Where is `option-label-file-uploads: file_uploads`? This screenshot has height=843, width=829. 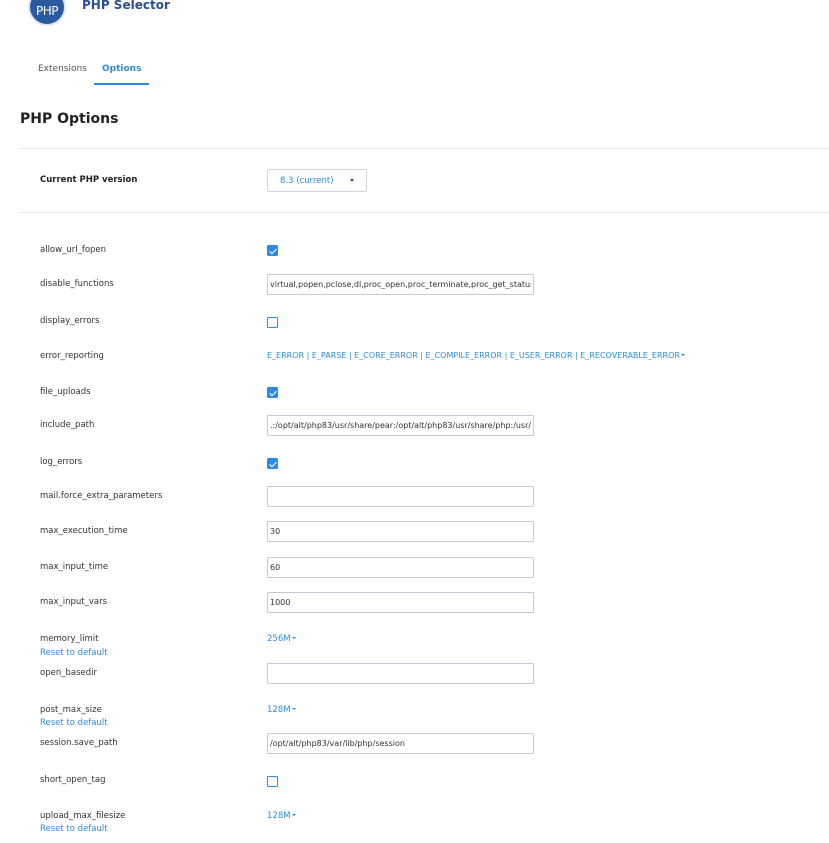
option-label-file-uploads: file_uploads is located at coordinates (65, 392).